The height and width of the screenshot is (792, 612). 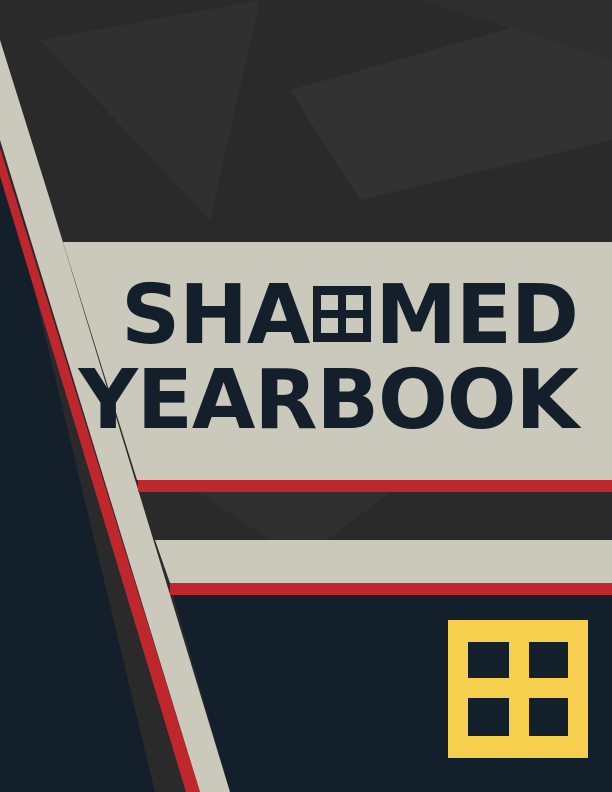 I want to click on emblem-right-lower, so click(x=578, y=717).